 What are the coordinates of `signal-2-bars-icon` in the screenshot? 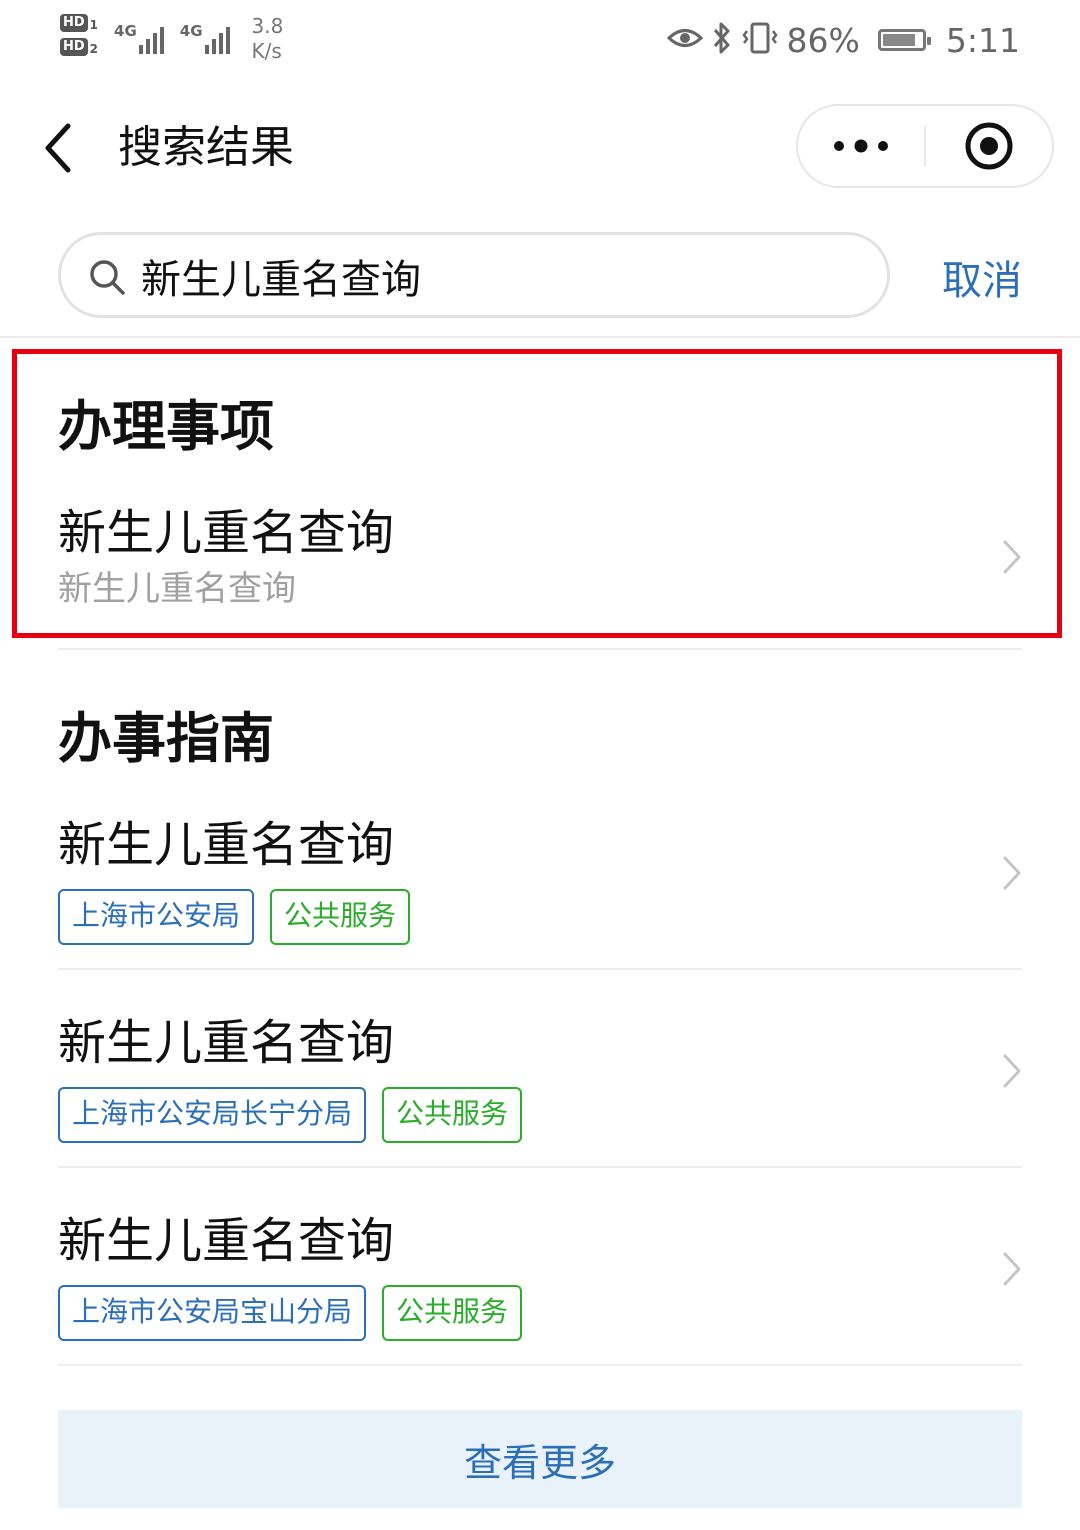 It's located at (217, 38).